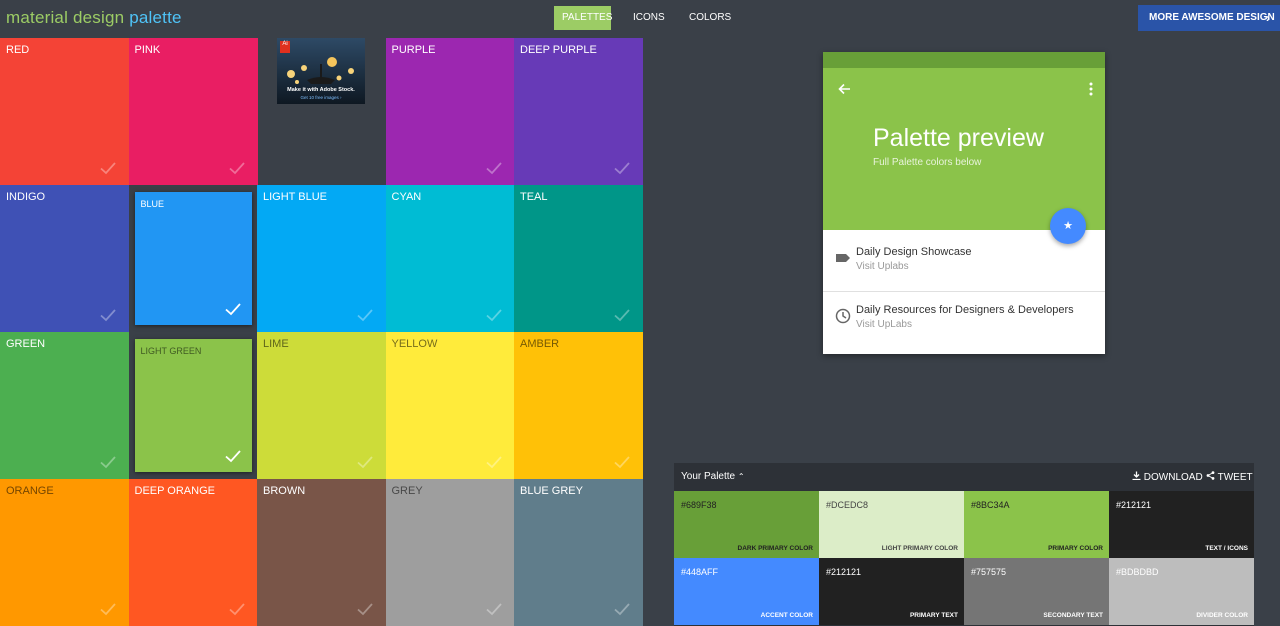 The image size is (1280, 626). I want to click on tile-label: PURPLE, so click(413, 50).